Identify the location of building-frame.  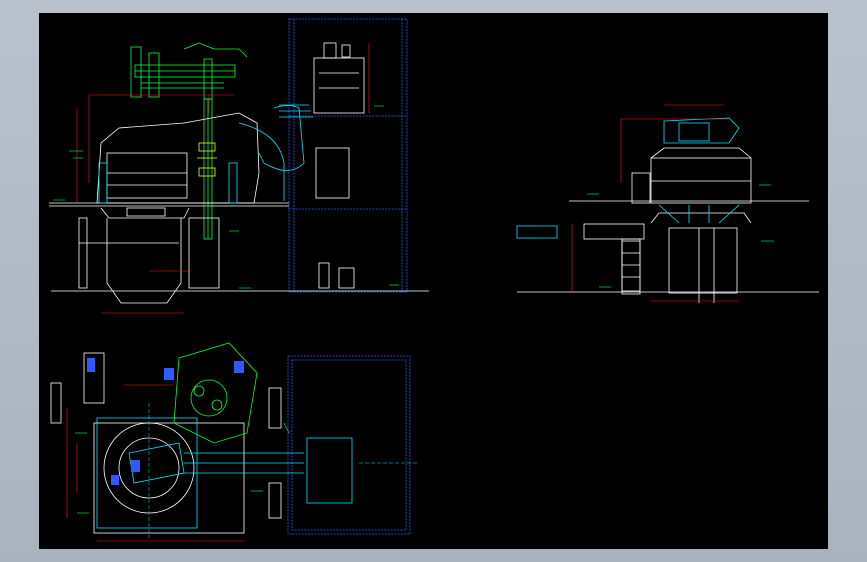
(348, 155).